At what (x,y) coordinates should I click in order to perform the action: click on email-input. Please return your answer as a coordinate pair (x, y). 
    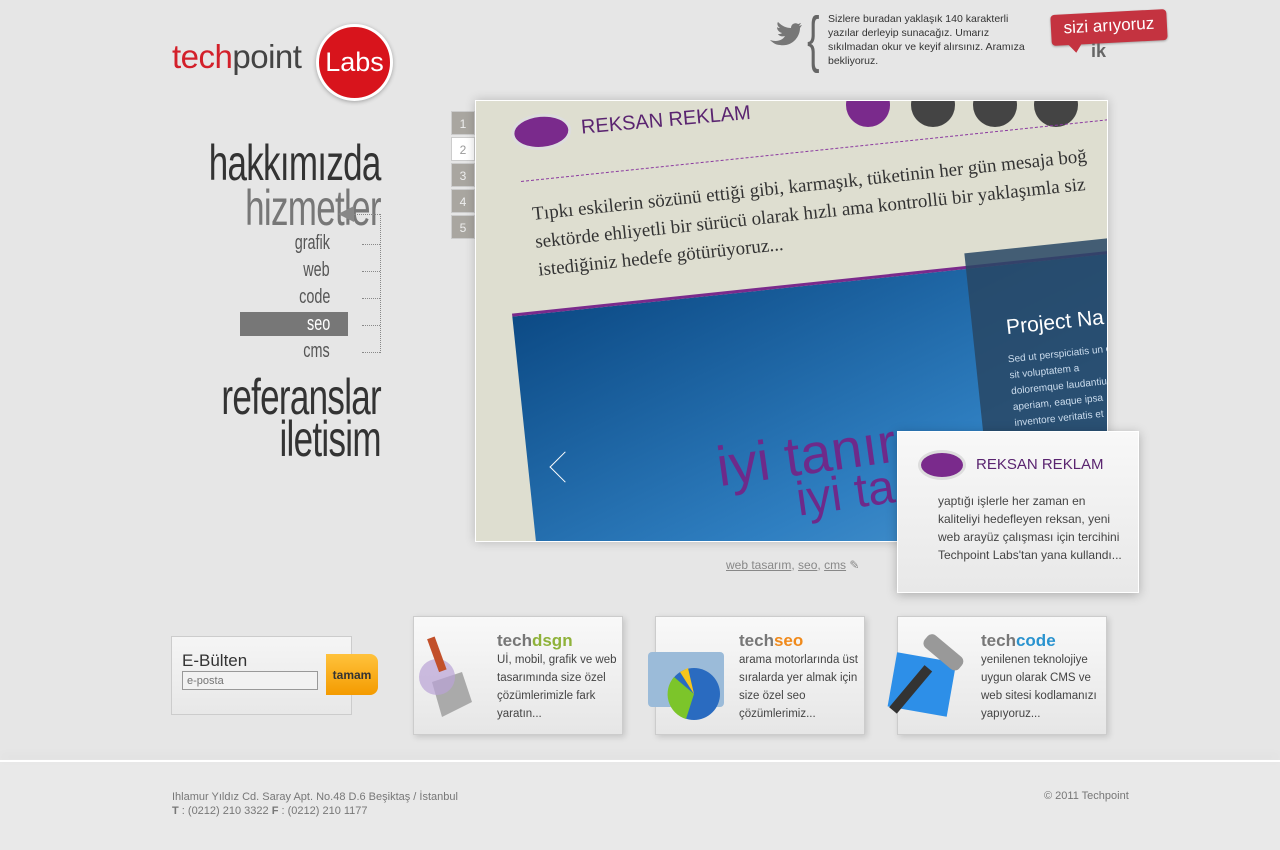
    Looking at the image, I should click on (250, 680).